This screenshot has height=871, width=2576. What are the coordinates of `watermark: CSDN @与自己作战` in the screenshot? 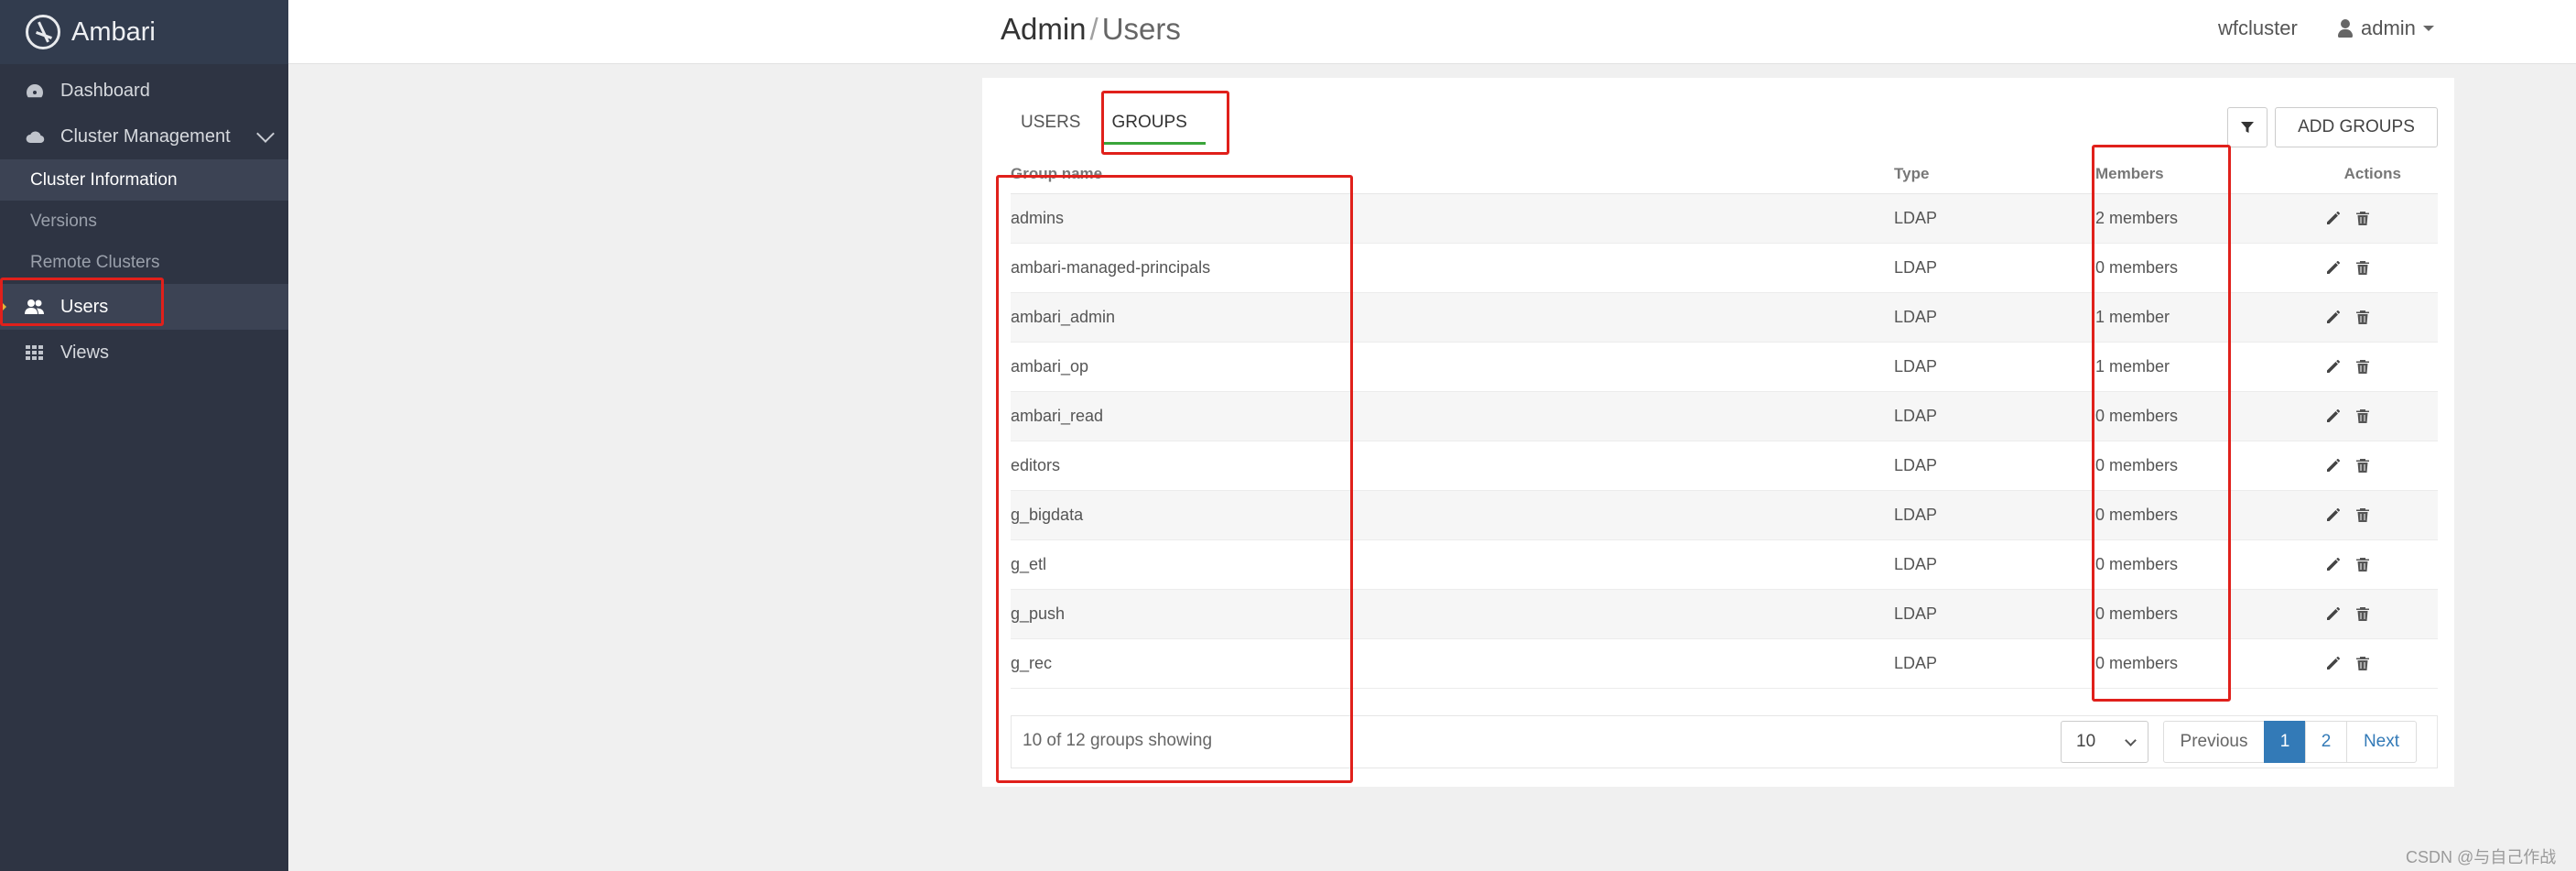 It's located at (2481, 857).